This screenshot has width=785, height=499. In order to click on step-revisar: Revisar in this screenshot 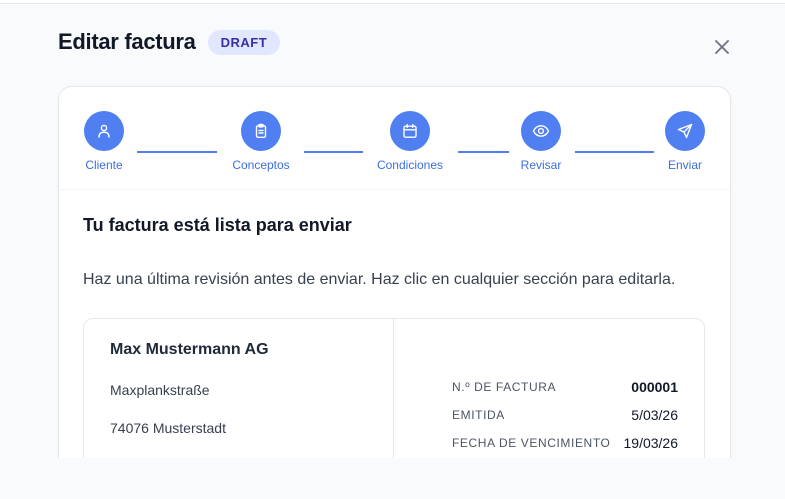, I will do `click(541, 141)`.